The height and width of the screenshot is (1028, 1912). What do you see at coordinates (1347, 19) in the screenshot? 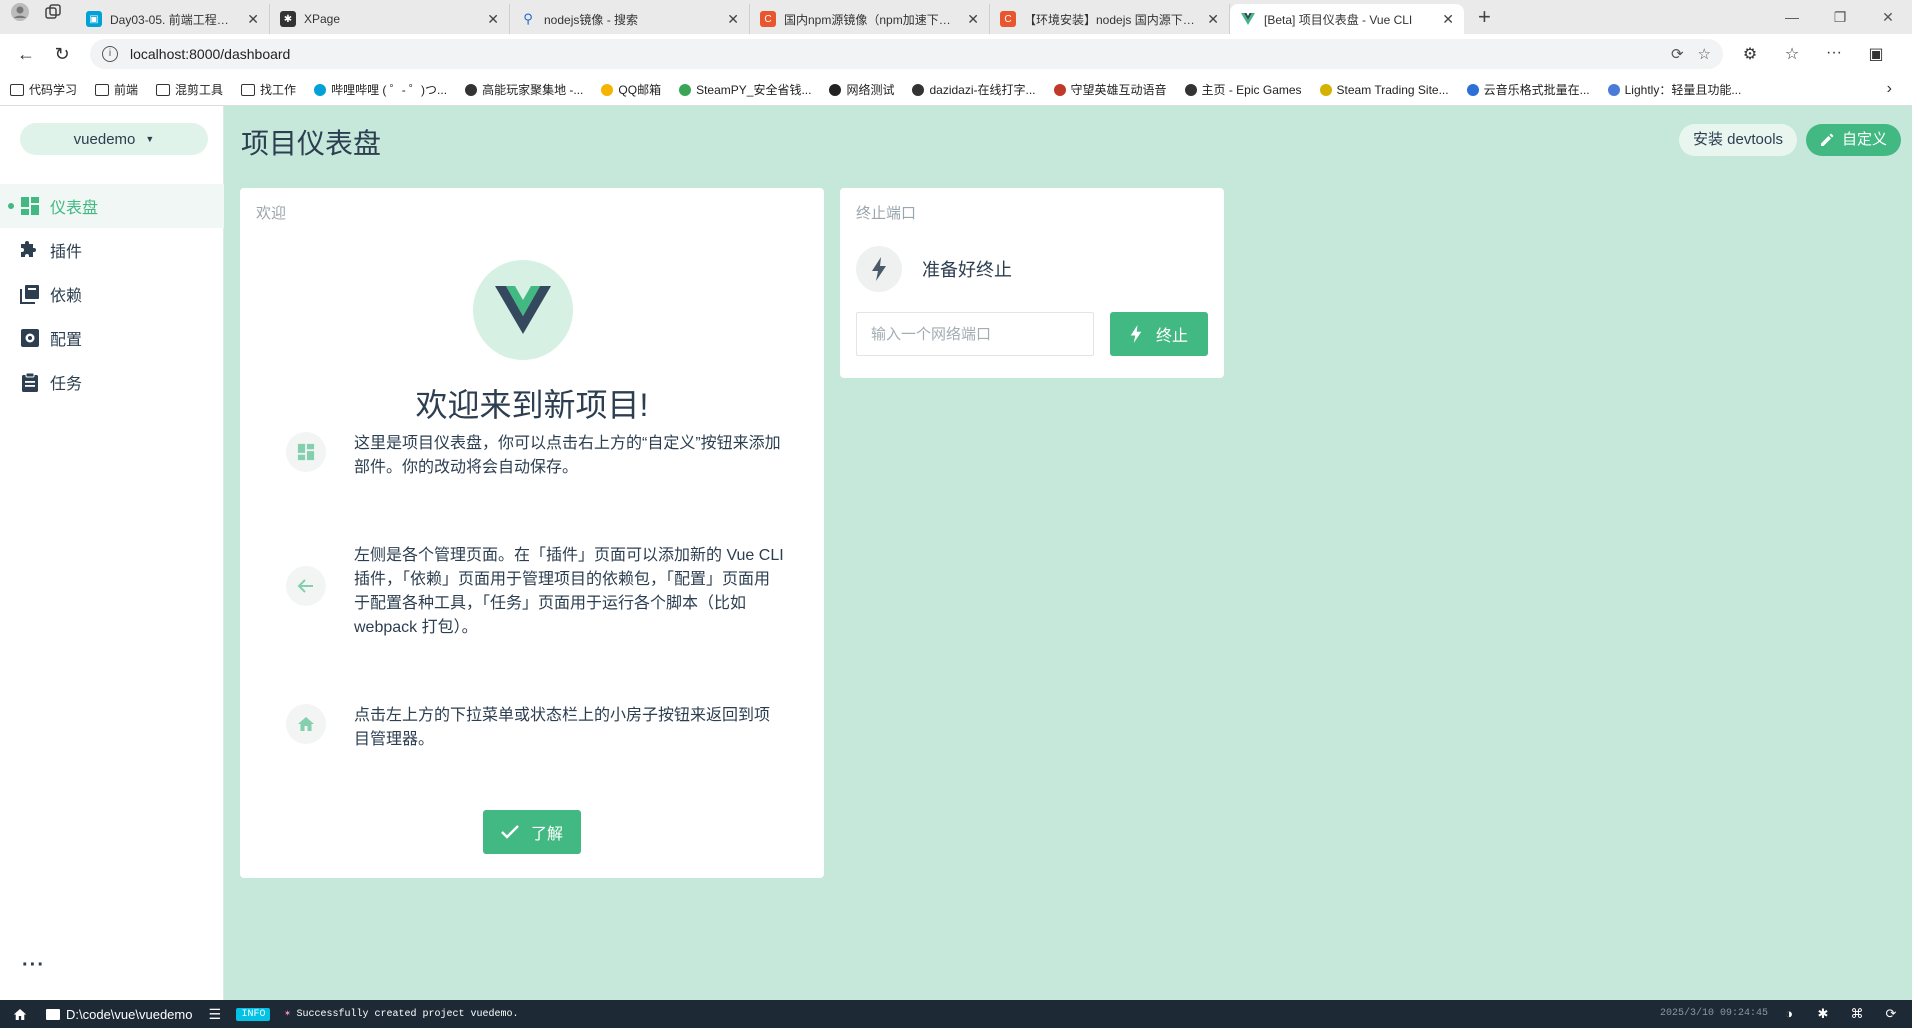
I see `browser-tab-5: [Beta] 项目仪表盘 - Vue CLI ✕` at bounding box center [1347, 19].